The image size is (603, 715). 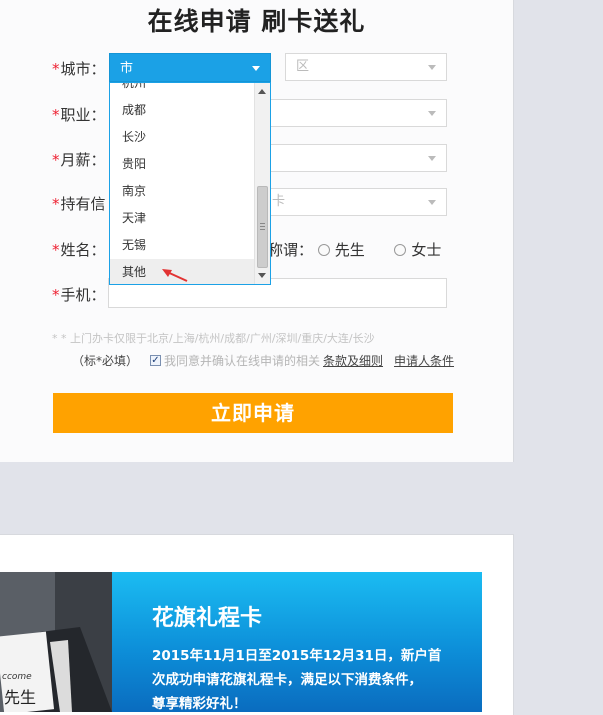 I want to click on name-label: *姓名：, so click(x=79, y=250).